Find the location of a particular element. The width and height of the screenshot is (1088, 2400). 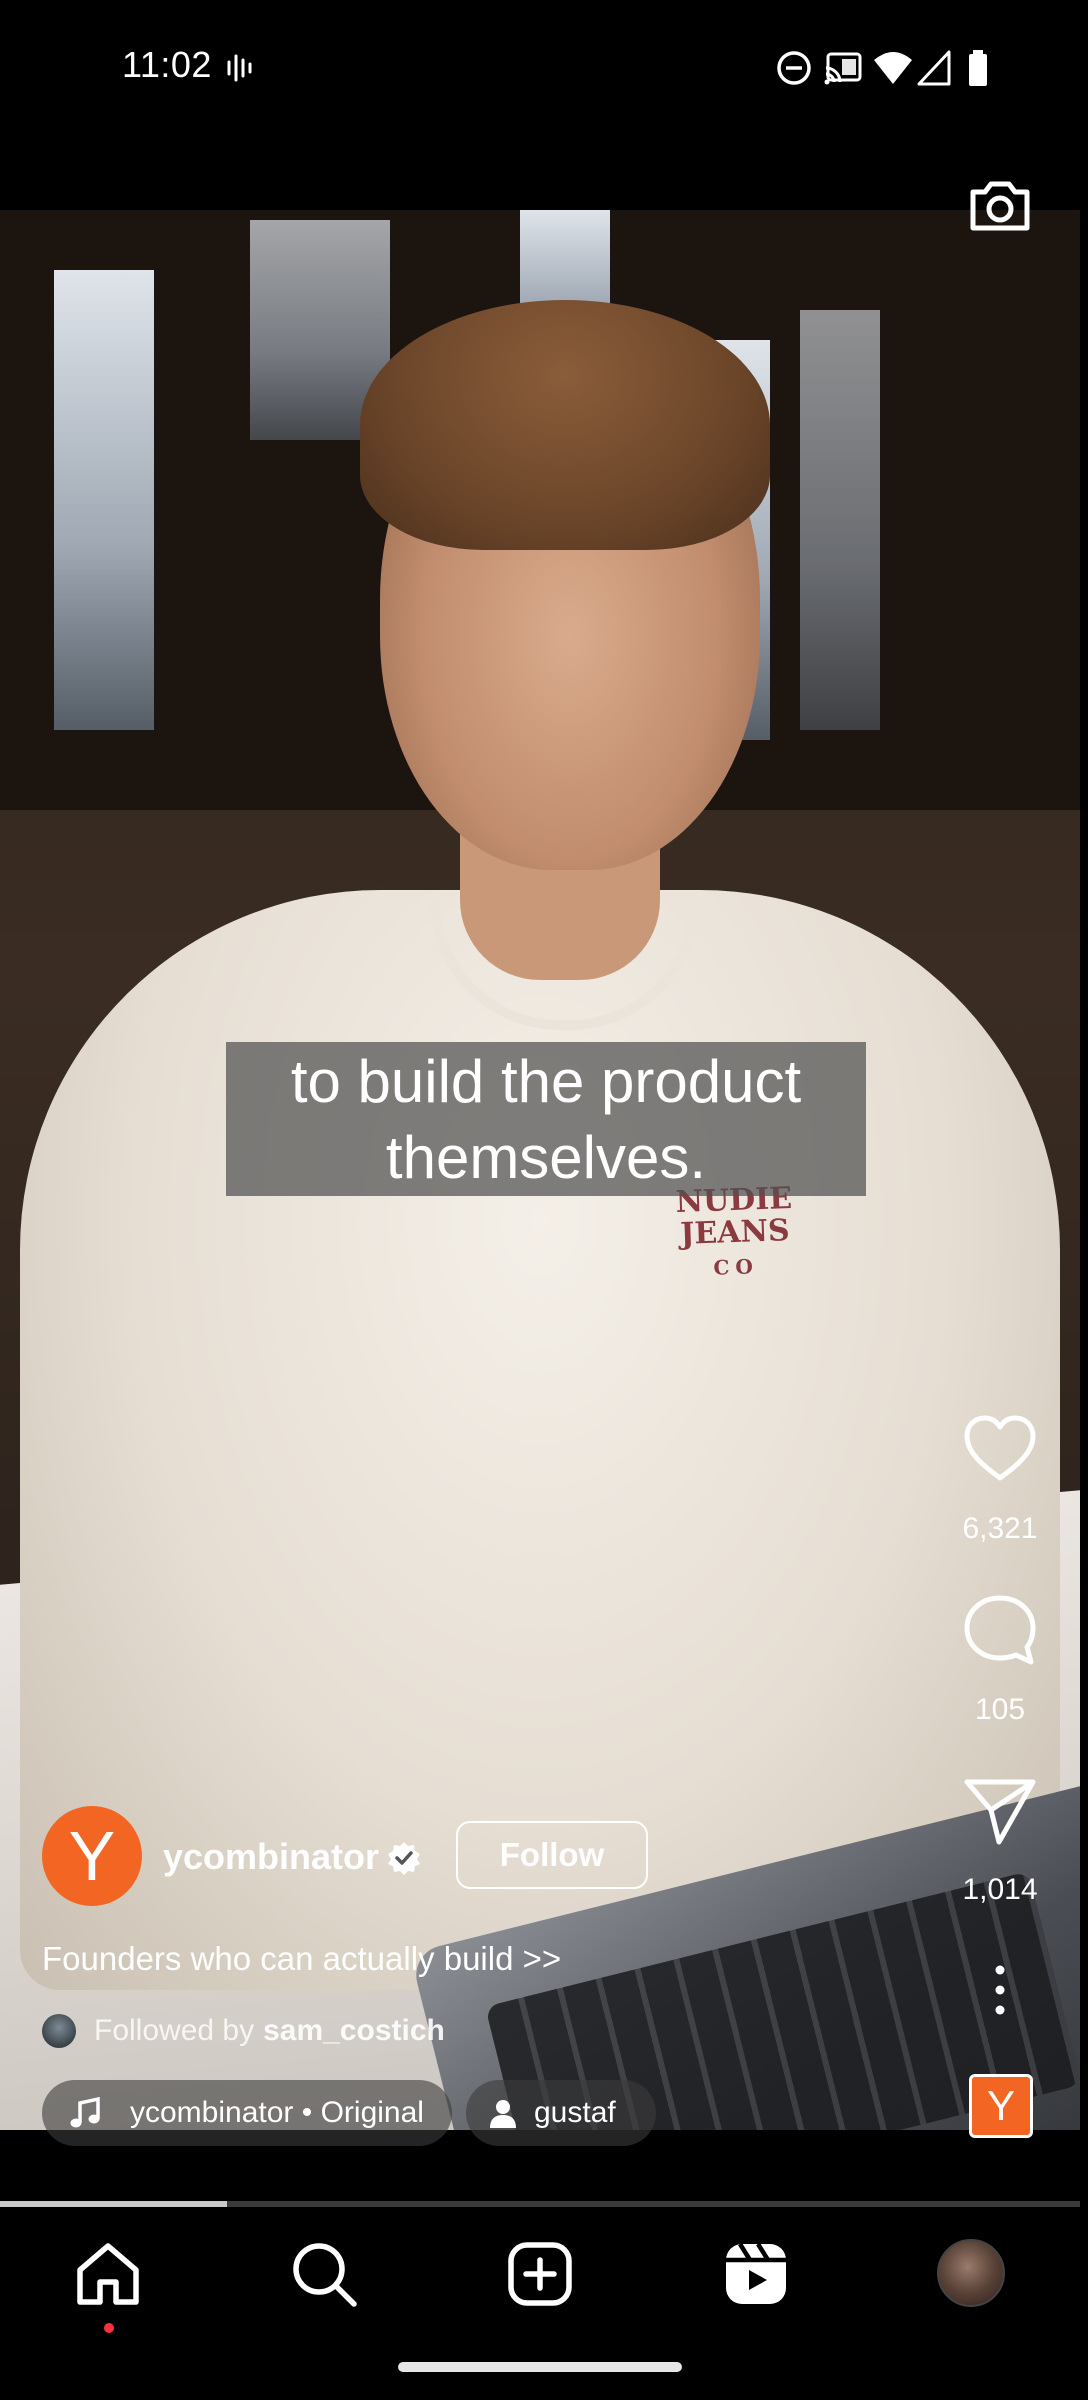

follower-avatar is located at coordinates (59, 2031).